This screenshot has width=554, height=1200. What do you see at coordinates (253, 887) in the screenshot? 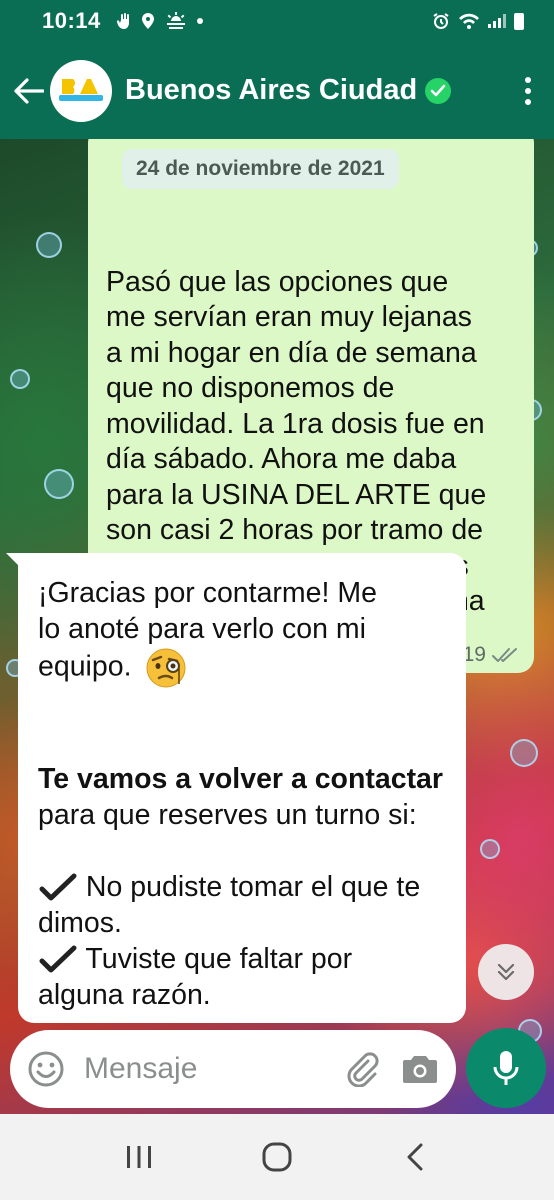
I see `check-item-text: No pudiste tomar el que te` at bounding box center [253, 887].